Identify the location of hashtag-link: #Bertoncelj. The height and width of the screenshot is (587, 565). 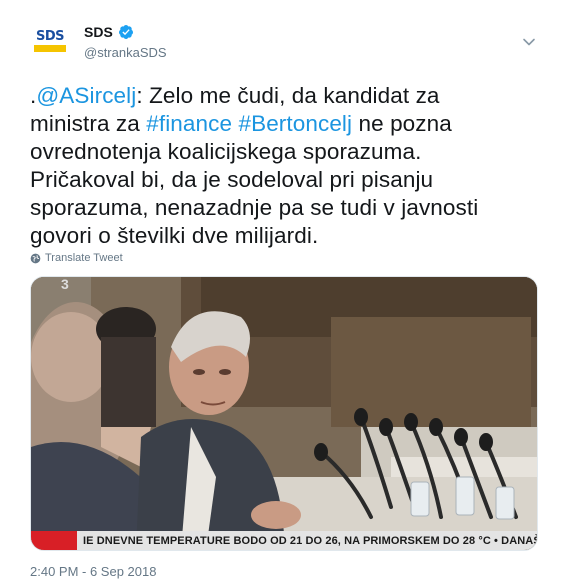
(295, 123).